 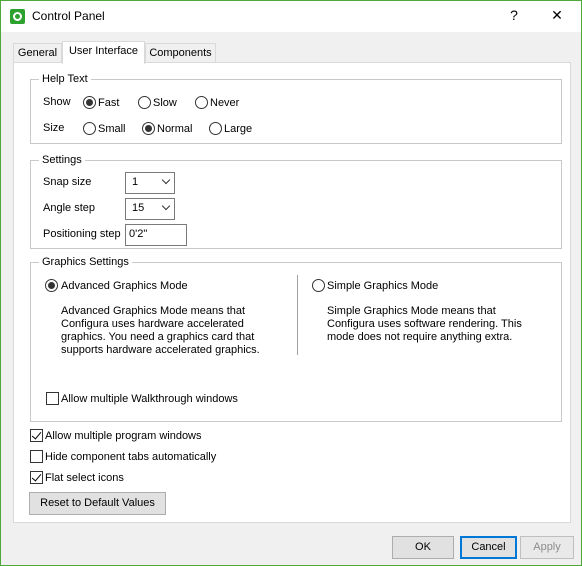 What do you see at coordinates (138, 234) in the screenshot?
I see `positioning-step-value: 0'2"` at bounding box center [138, 234].